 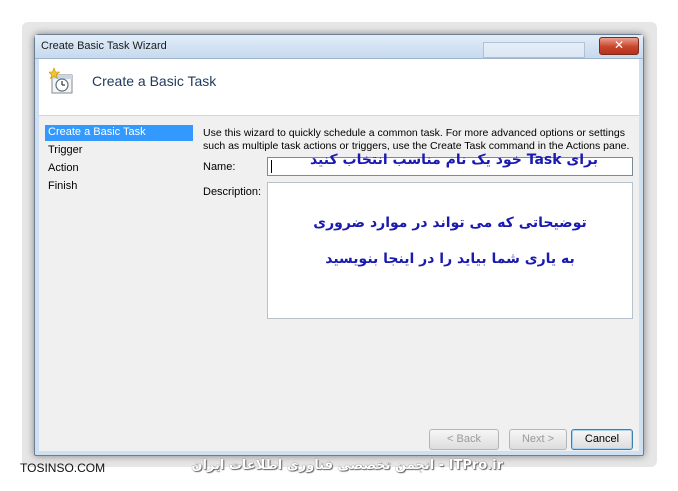 What do you see at coordinates (232, 192) in the screenshot?
I see `description-label: Description:` at bounding box center [232, 192].